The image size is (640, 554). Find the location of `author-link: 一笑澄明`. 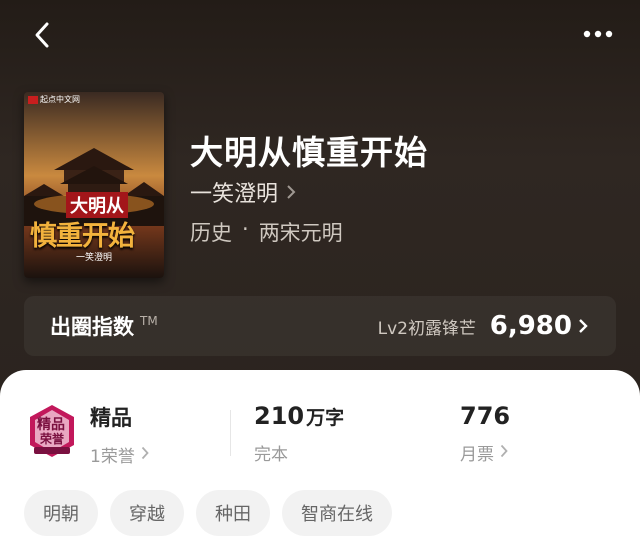

author-link: 一笑澄明 is located at coordinates (243, 192).